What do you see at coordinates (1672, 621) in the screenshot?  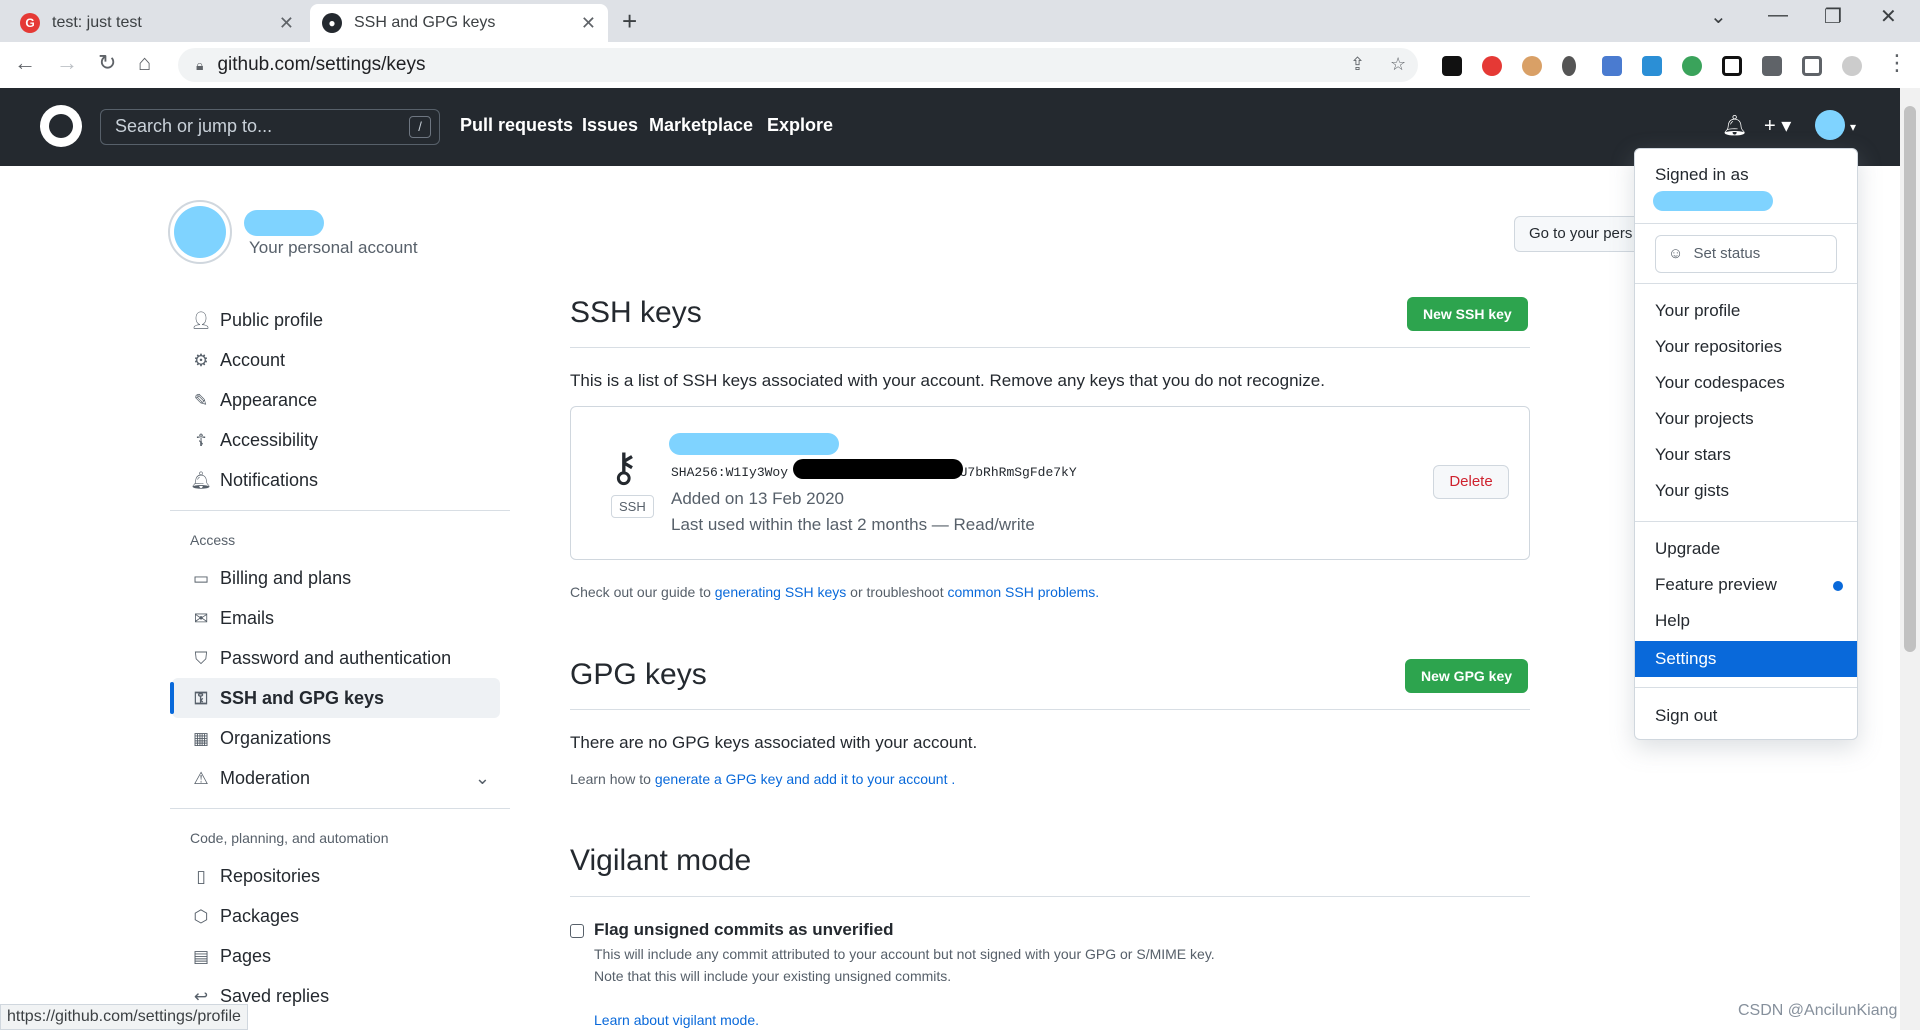 I see `menu-help: Help` at bounding box center [1672, 621].